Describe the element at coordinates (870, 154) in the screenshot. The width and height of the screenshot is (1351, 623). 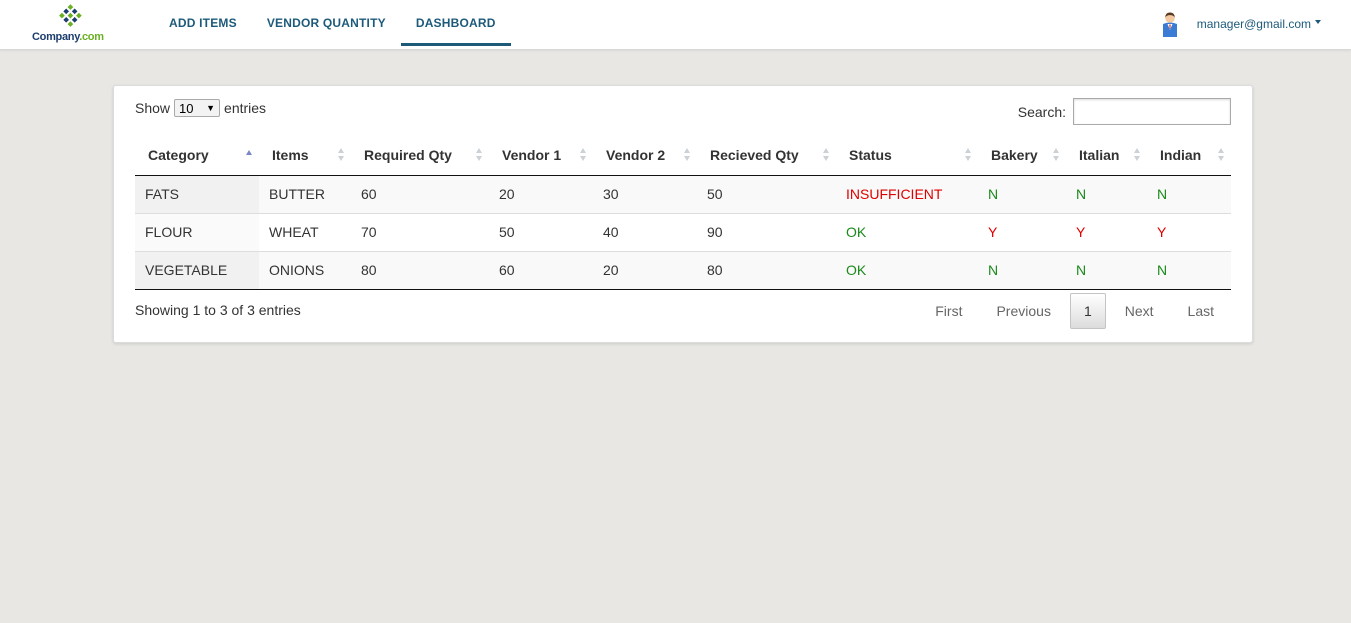
I see `col-label: Status` at that location.